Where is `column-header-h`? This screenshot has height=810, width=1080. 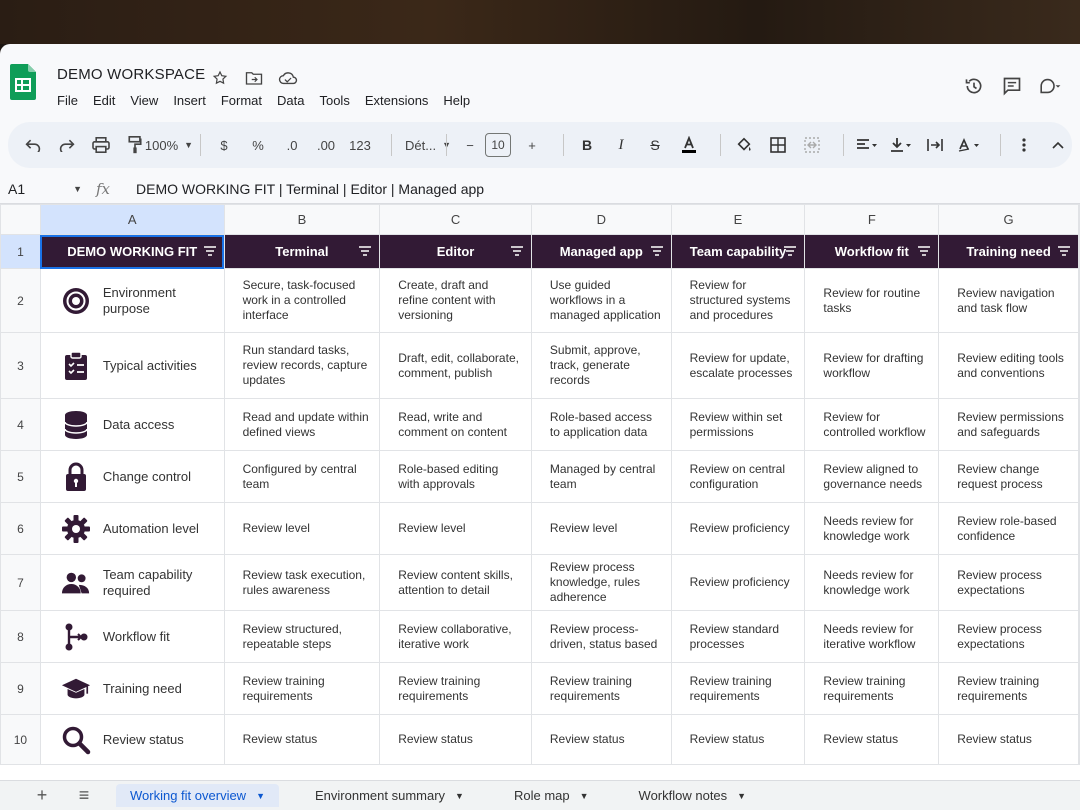 column-header-h is located at coordinates (1079, 219).